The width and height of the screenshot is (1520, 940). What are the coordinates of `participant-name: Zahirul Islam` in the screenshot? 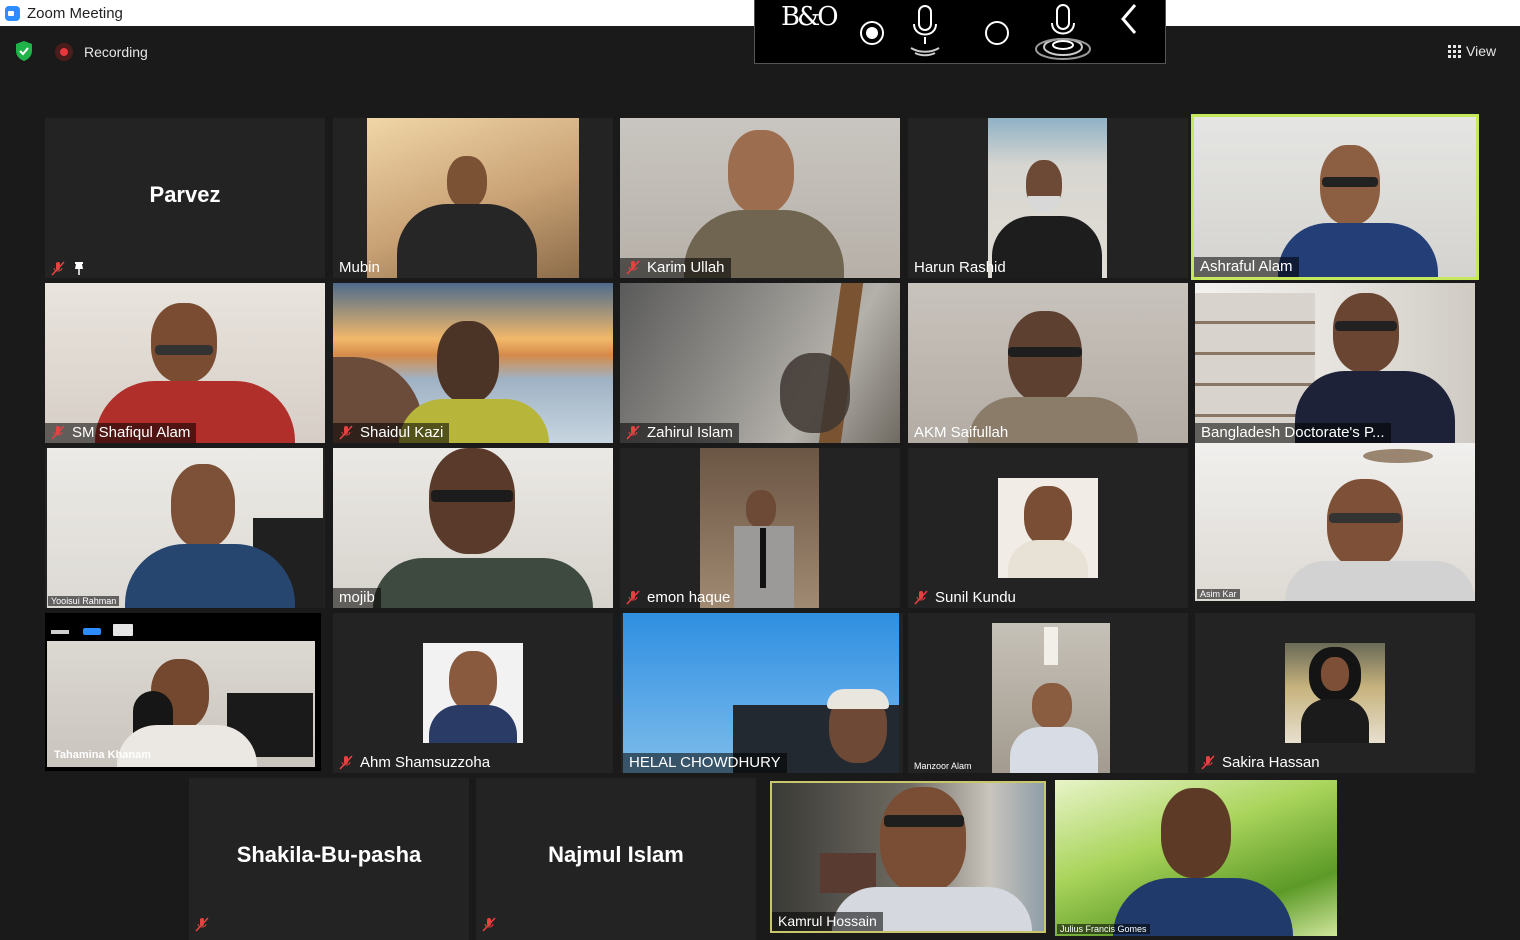 It's located at (679, 433).